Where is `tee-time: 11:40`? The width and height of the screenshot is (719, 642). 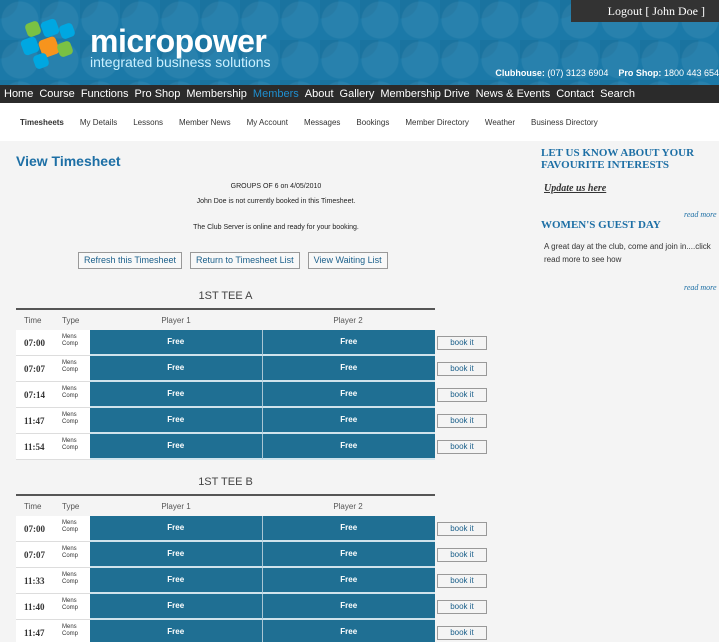 tee-time: 11:40 is located at coordinates (39, 607).